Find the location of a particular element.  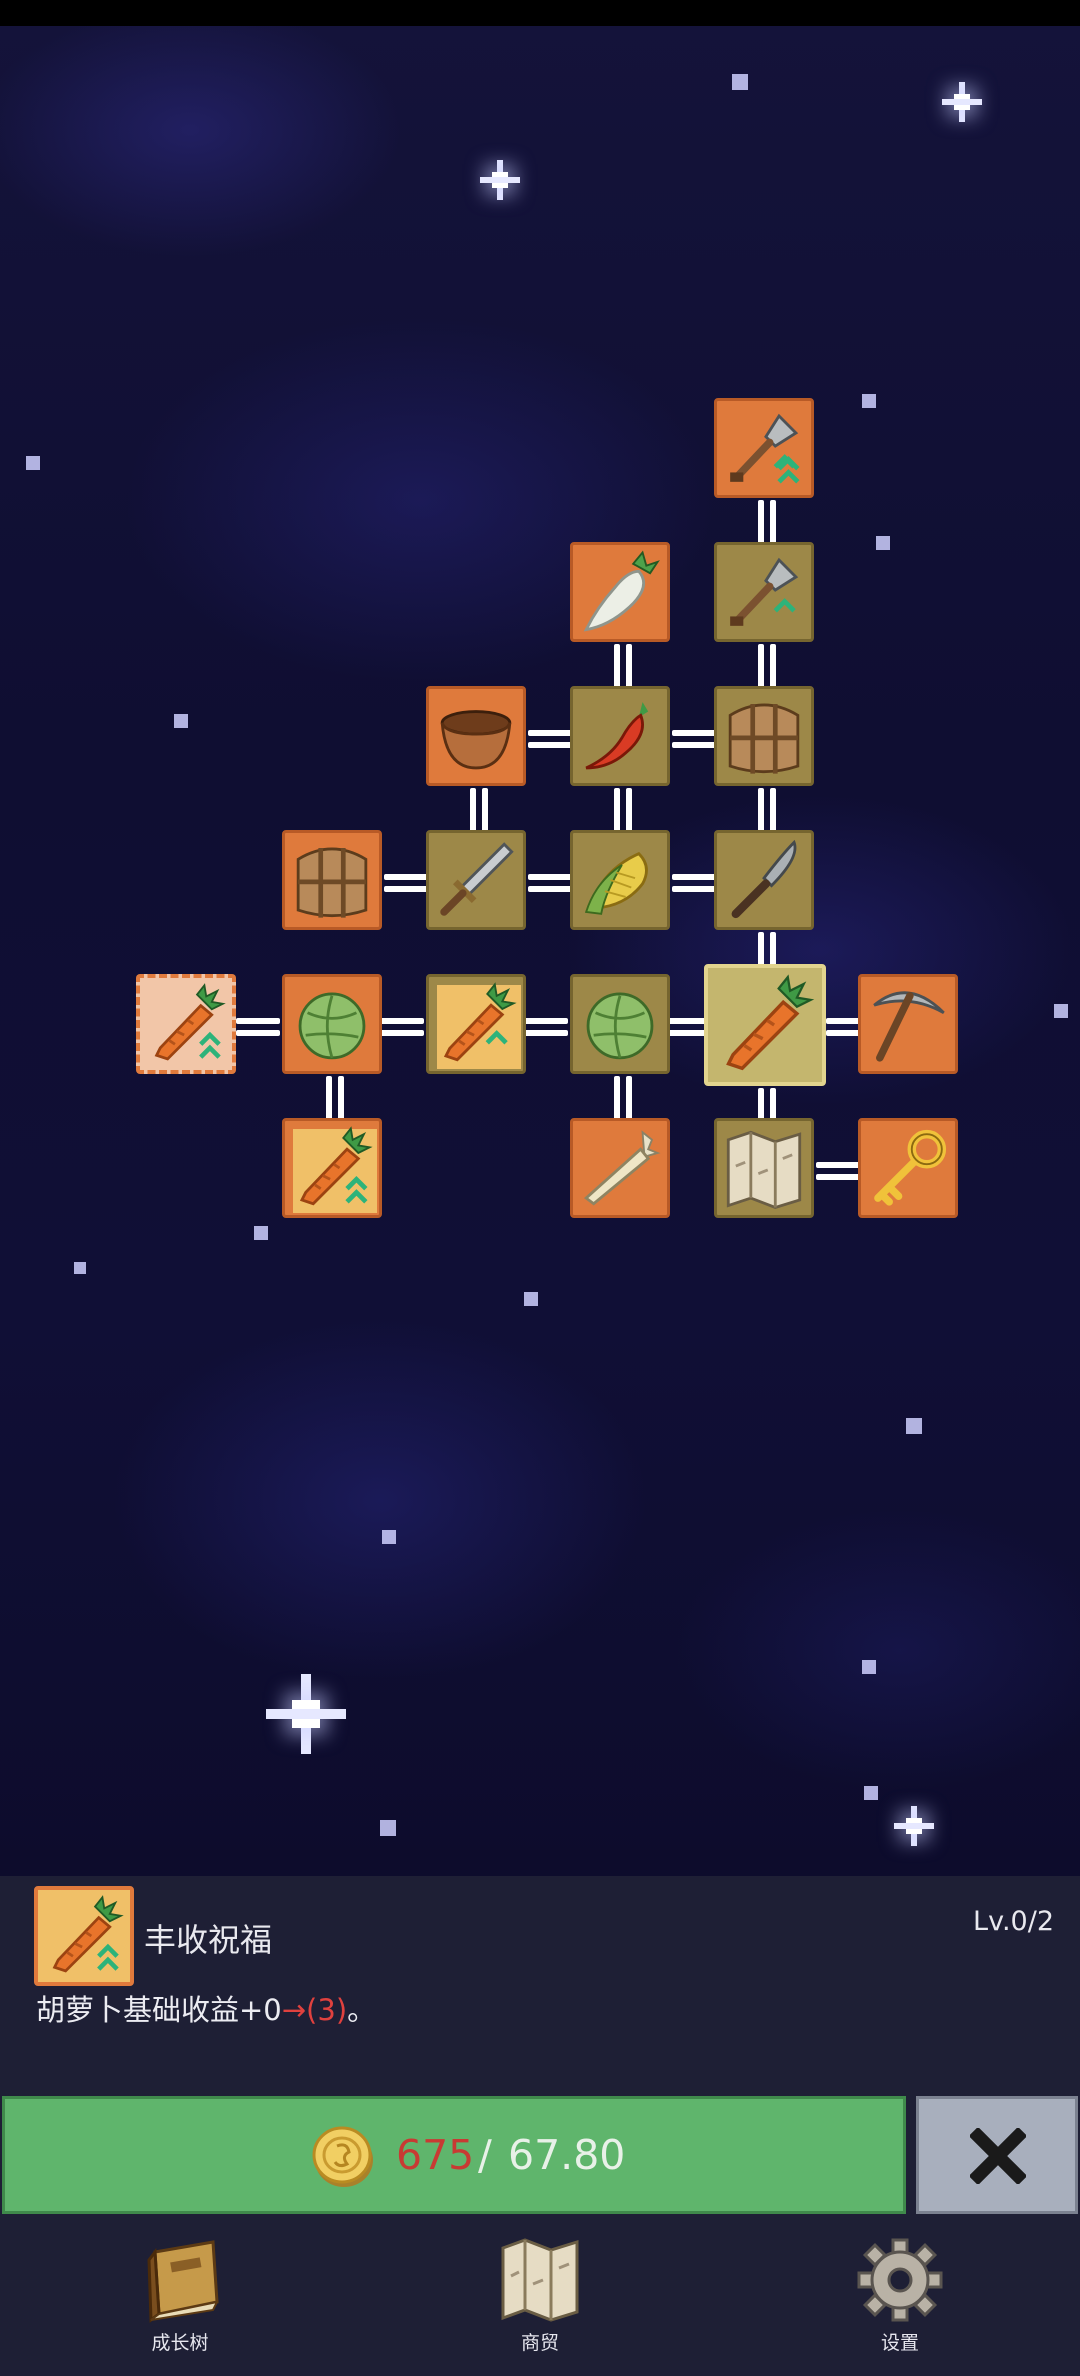

skill-node-map is located at coordinates (764, 1168).